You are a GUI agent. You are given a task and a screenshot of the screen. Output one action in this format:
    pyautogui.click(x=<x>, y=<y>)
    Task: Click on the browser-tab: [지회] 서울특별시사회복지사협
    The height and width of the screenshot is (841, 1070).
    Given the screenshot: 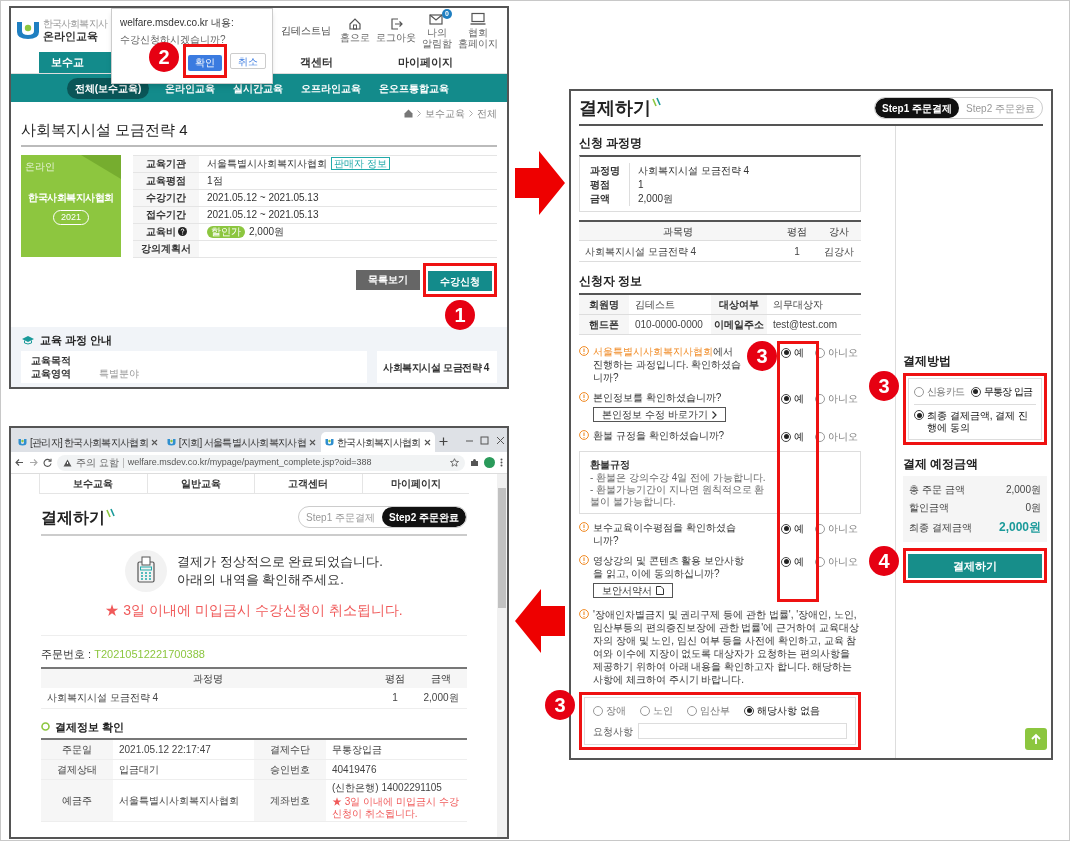 What is the action you would take?
    pyautogui.click(x=241, y=442)
    